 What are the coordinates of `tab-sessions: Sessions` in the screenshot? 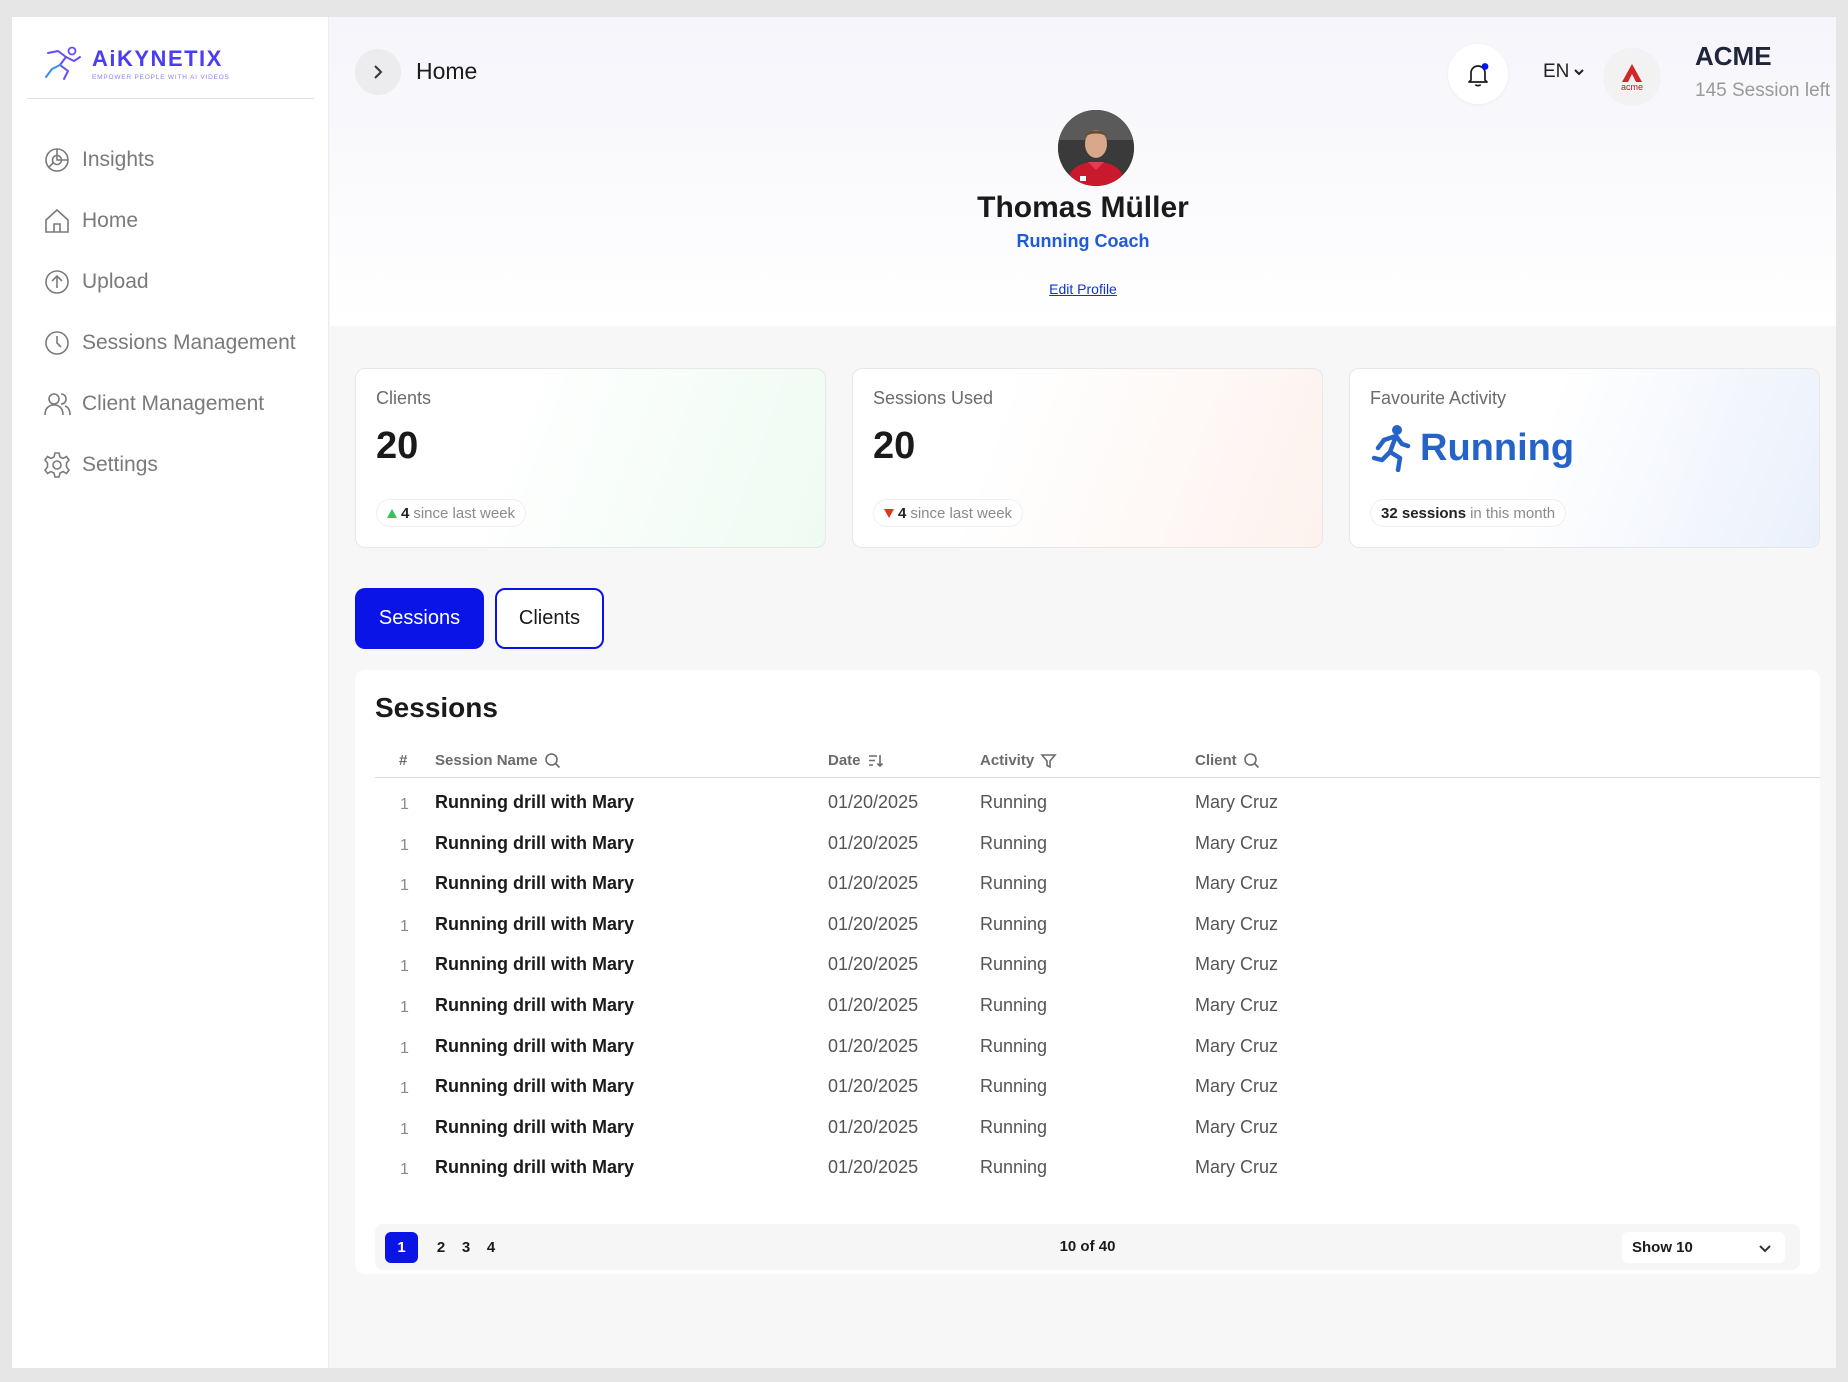 It's located at (419, 618).